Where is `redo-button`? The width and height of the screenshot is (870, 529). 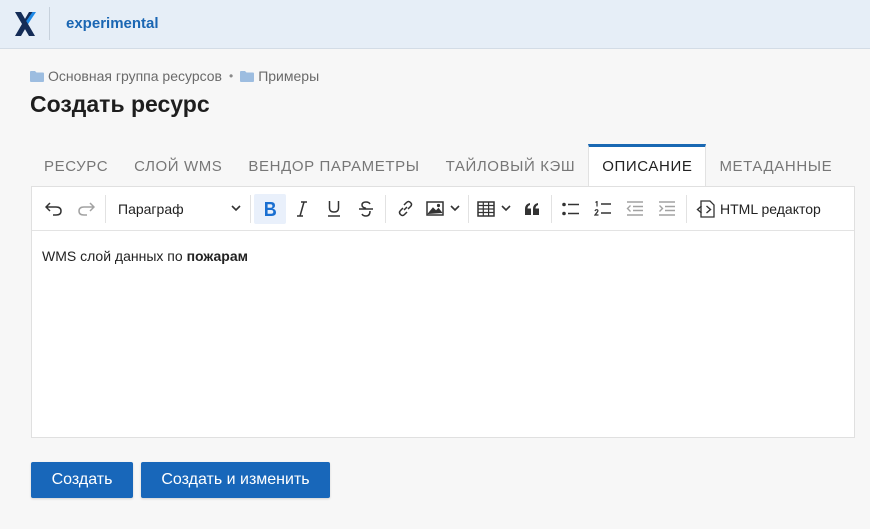
redo-button is located at coordinates (86, 209).